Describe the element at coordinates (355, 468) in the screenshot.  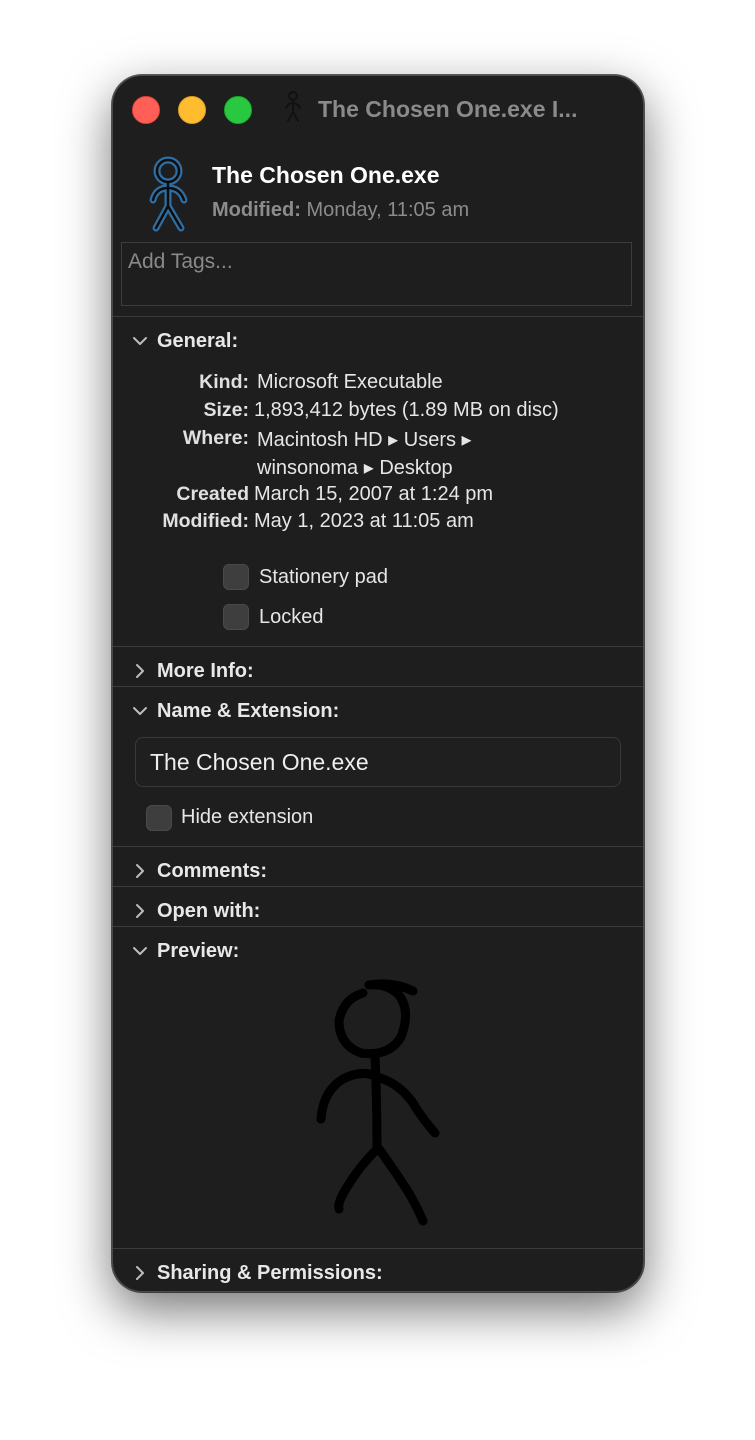
I see `where-value-line2: winsonoma ▸ Desktop` at that location.